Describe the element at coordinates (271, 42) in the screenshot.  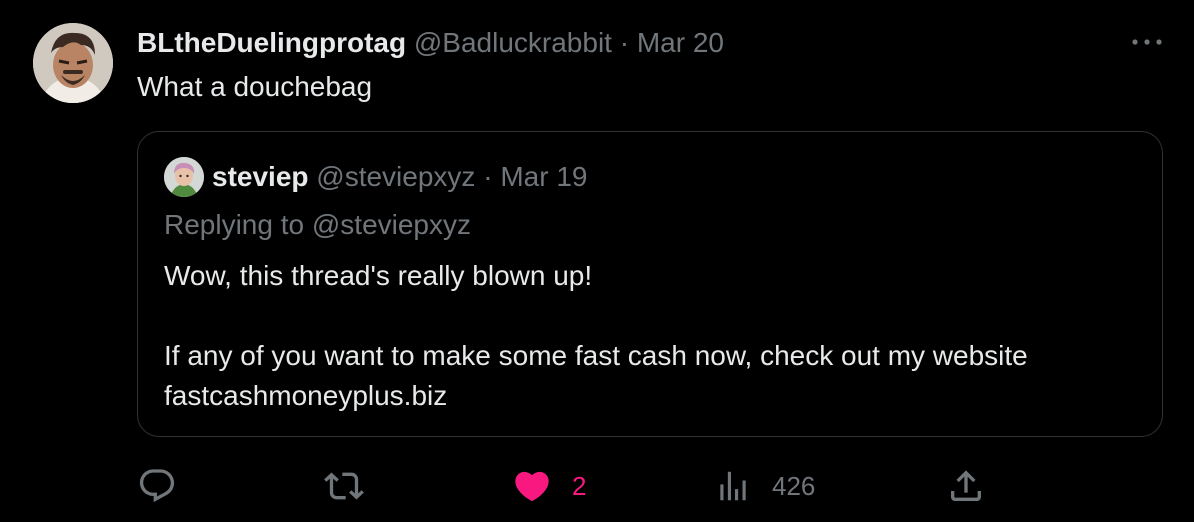
I see `author-display-name: BLtheDuelingprotag` at that location.